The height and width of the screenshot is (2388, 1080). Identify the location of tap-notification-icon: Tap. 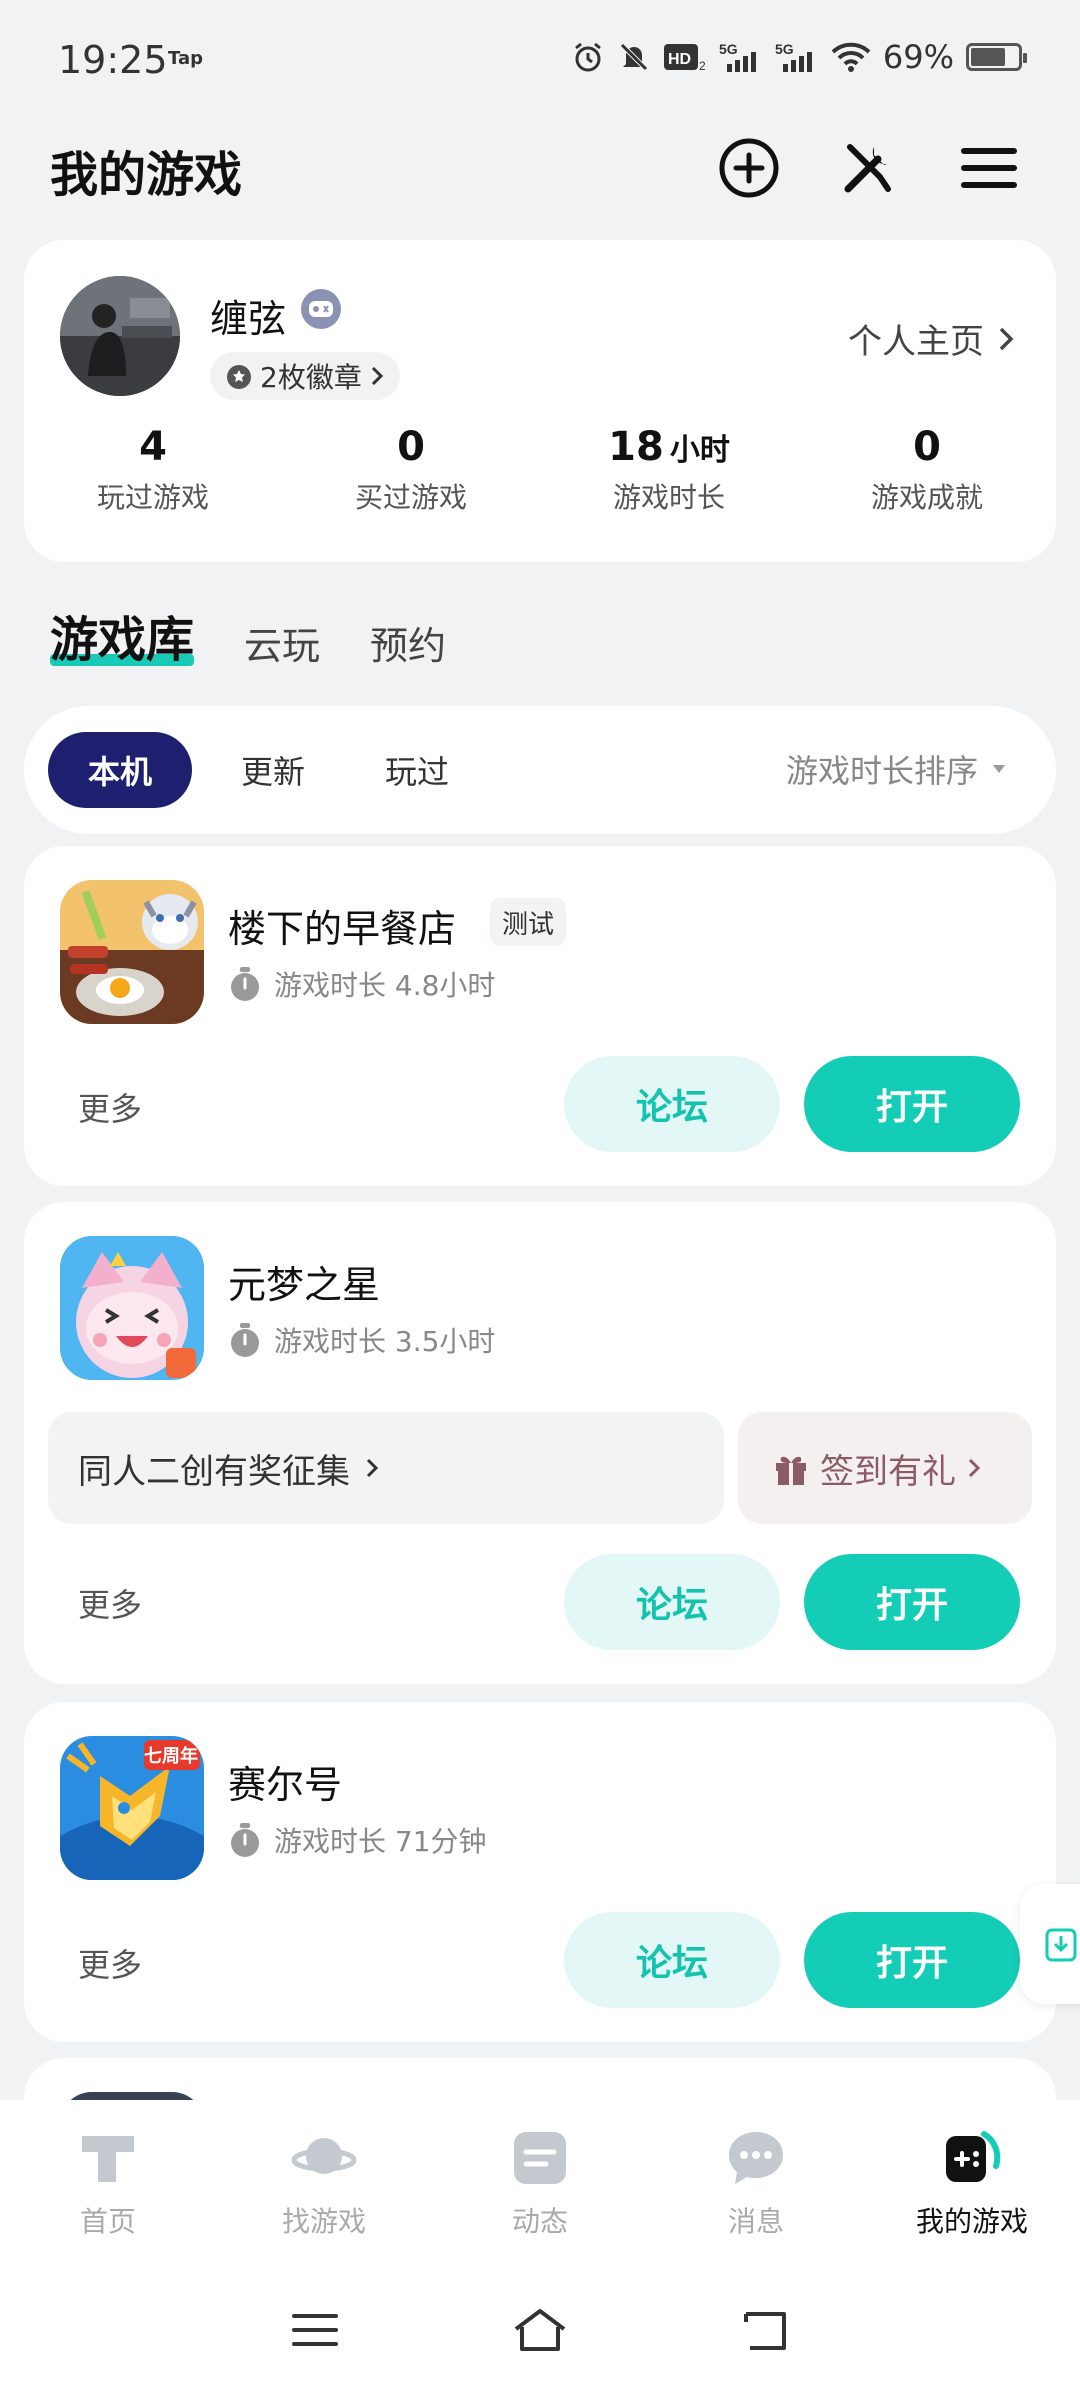
(185, 58).